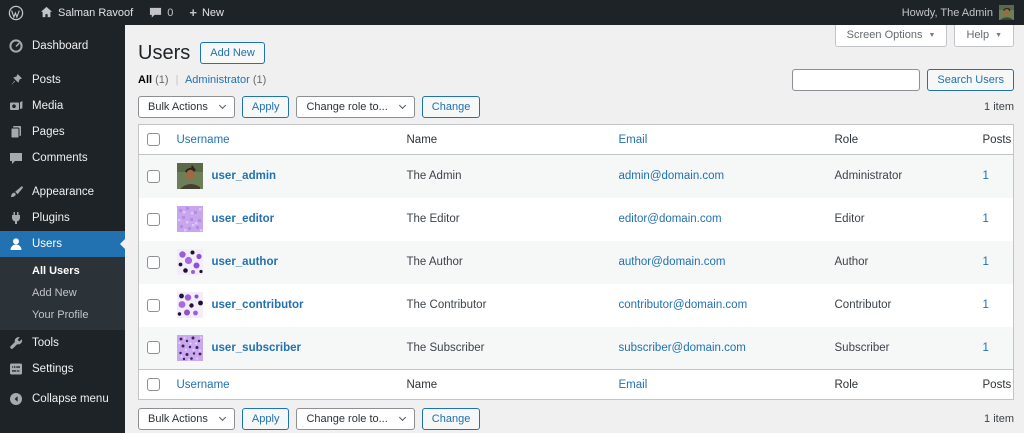  Describe the element at coordinates (672, 176) in the screenshot. I see `email-link: admin@domain.com` at that location.